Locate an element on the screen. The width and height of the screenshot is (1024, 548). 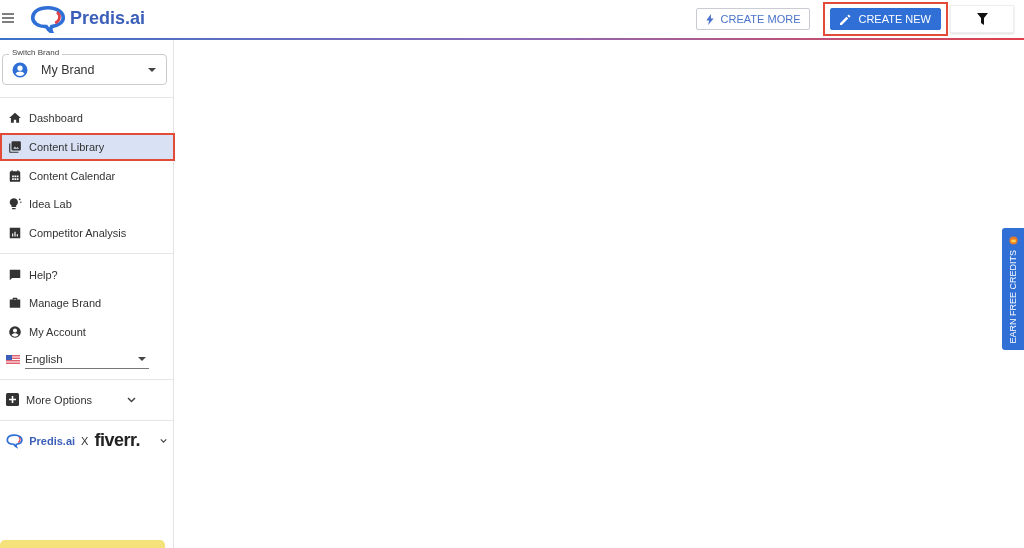
home-icon is located at coordinates (15, 118).